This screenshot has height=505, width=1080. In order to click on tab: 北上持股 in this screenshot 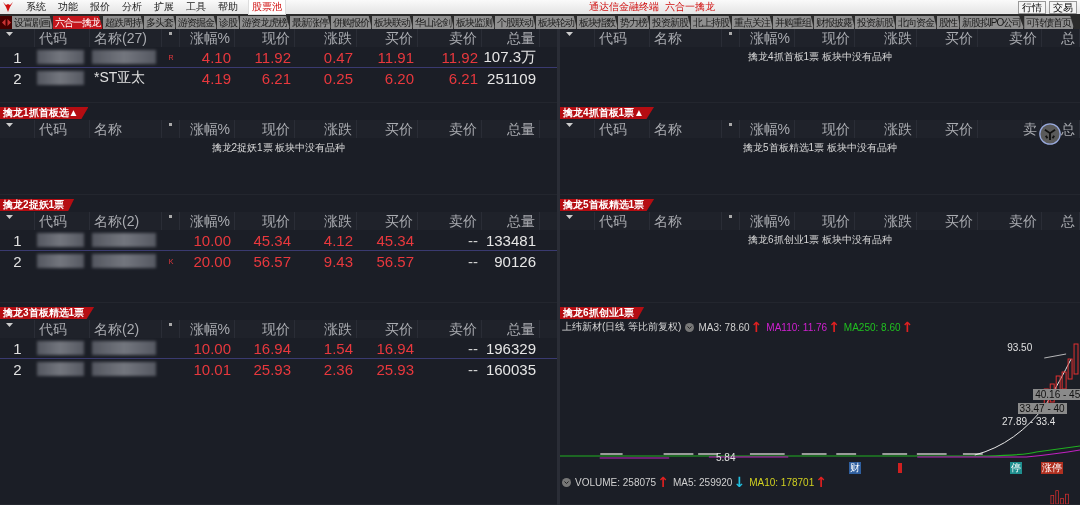, I will do `click(711, 22)`.